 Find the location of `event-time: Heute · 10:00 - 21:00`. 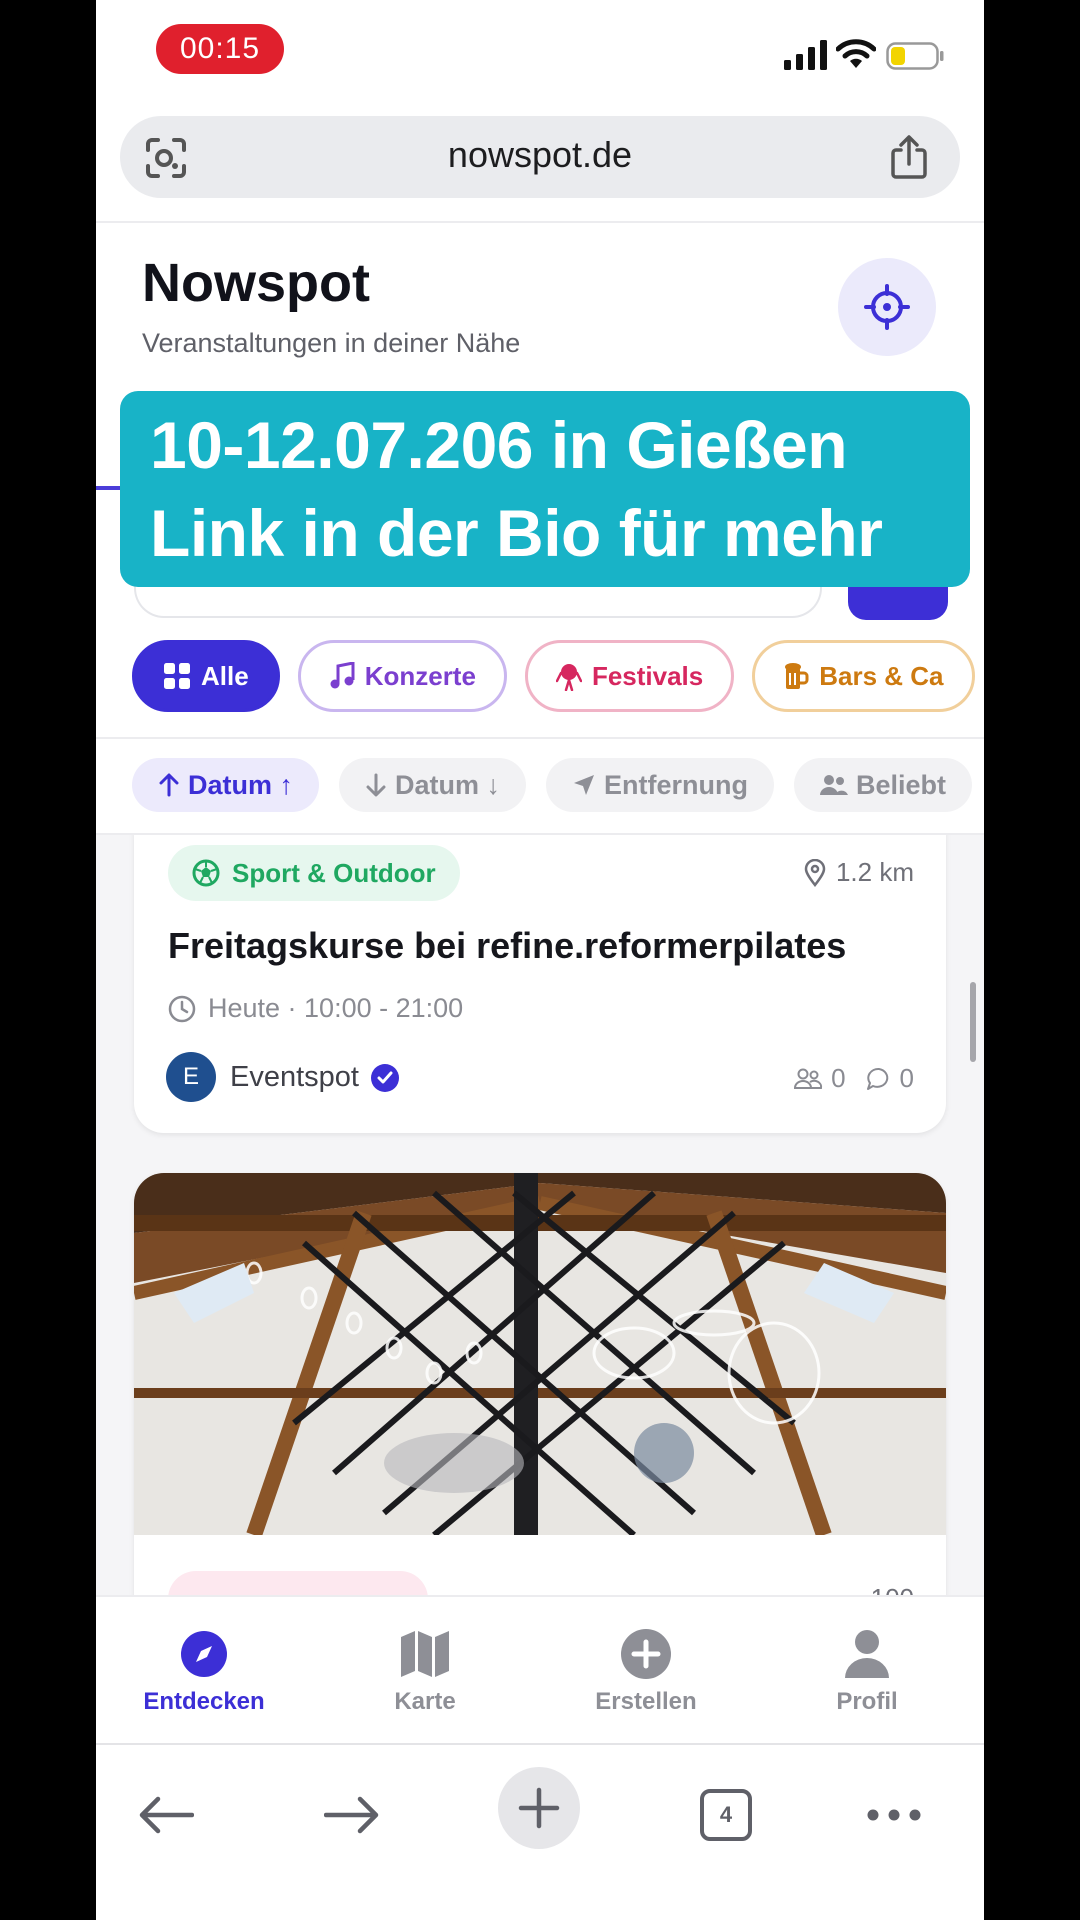

event-time: Heute · 10:00 - 21:00 is located at coordinates (315, 1008).